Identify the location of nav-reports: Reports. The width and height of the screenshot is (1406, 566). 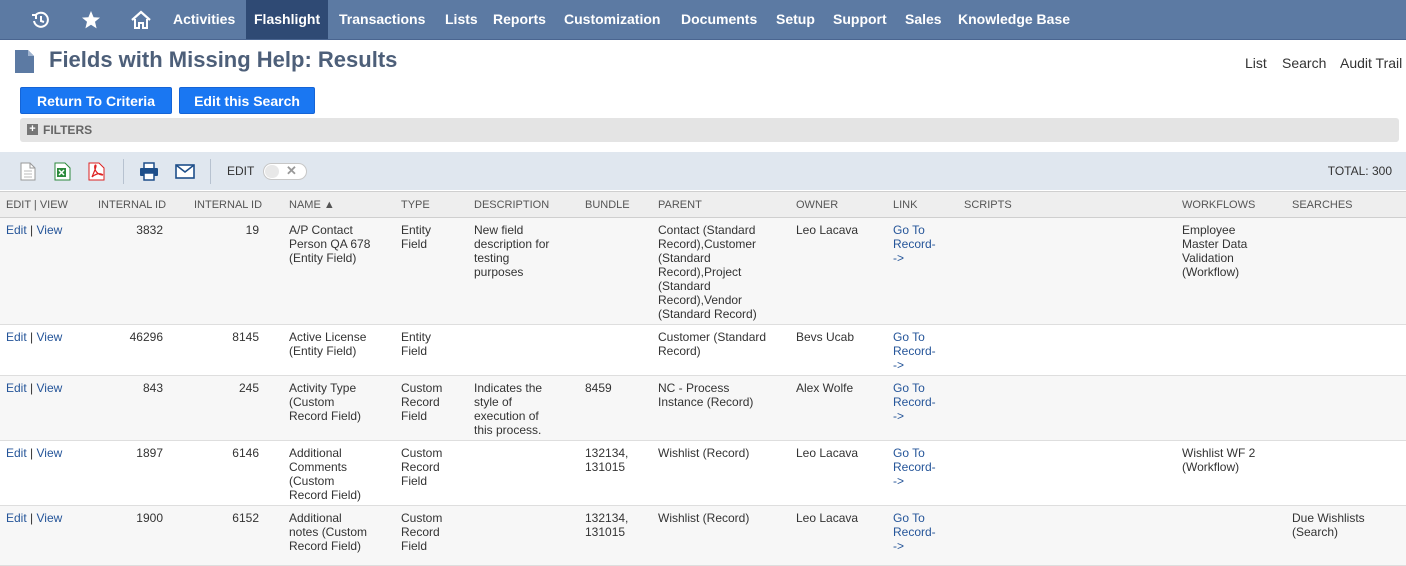
(519, 19).